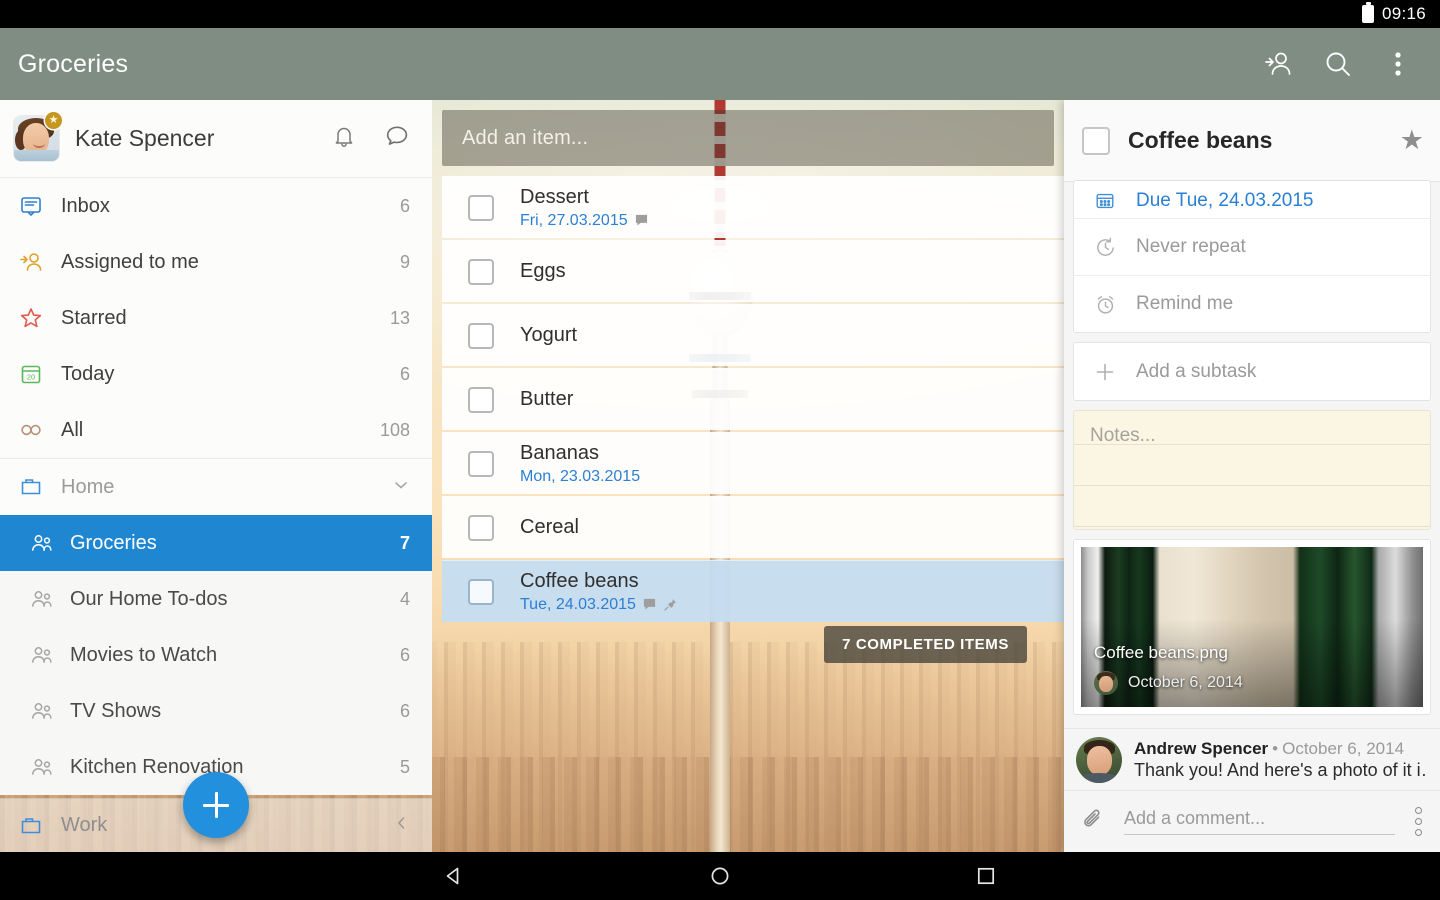  I want to click on detail-title: Coffee beans, so click(1200, 140).